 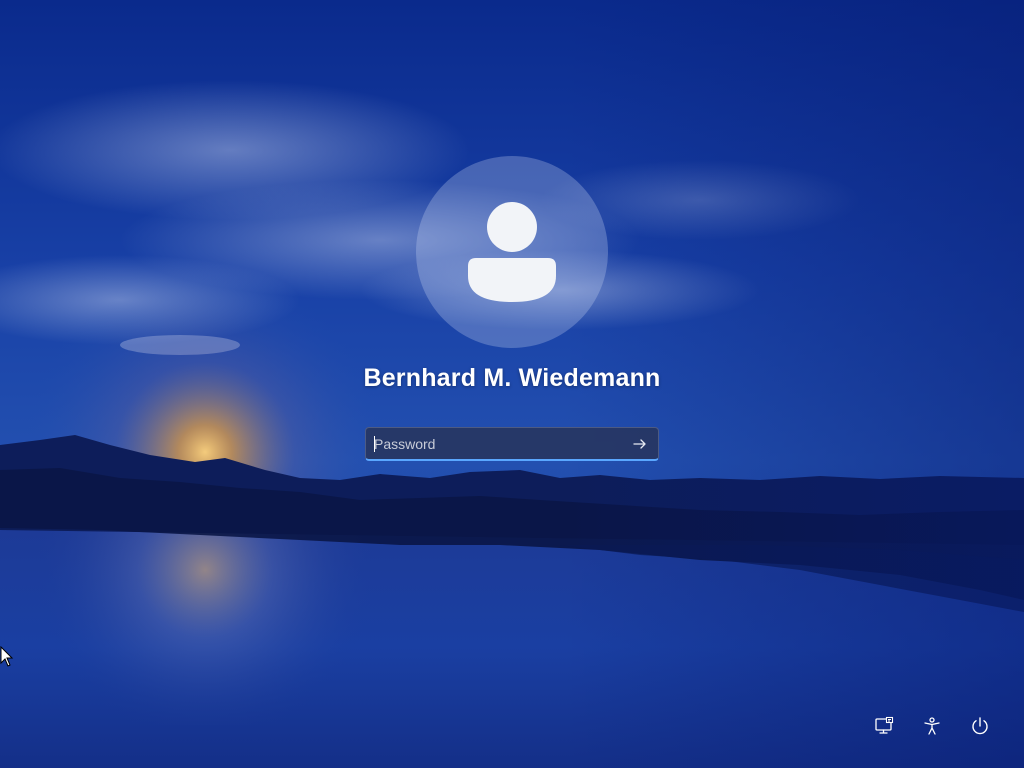 I want to click on mouse-pointer-icon, so click(x=7, y=656).